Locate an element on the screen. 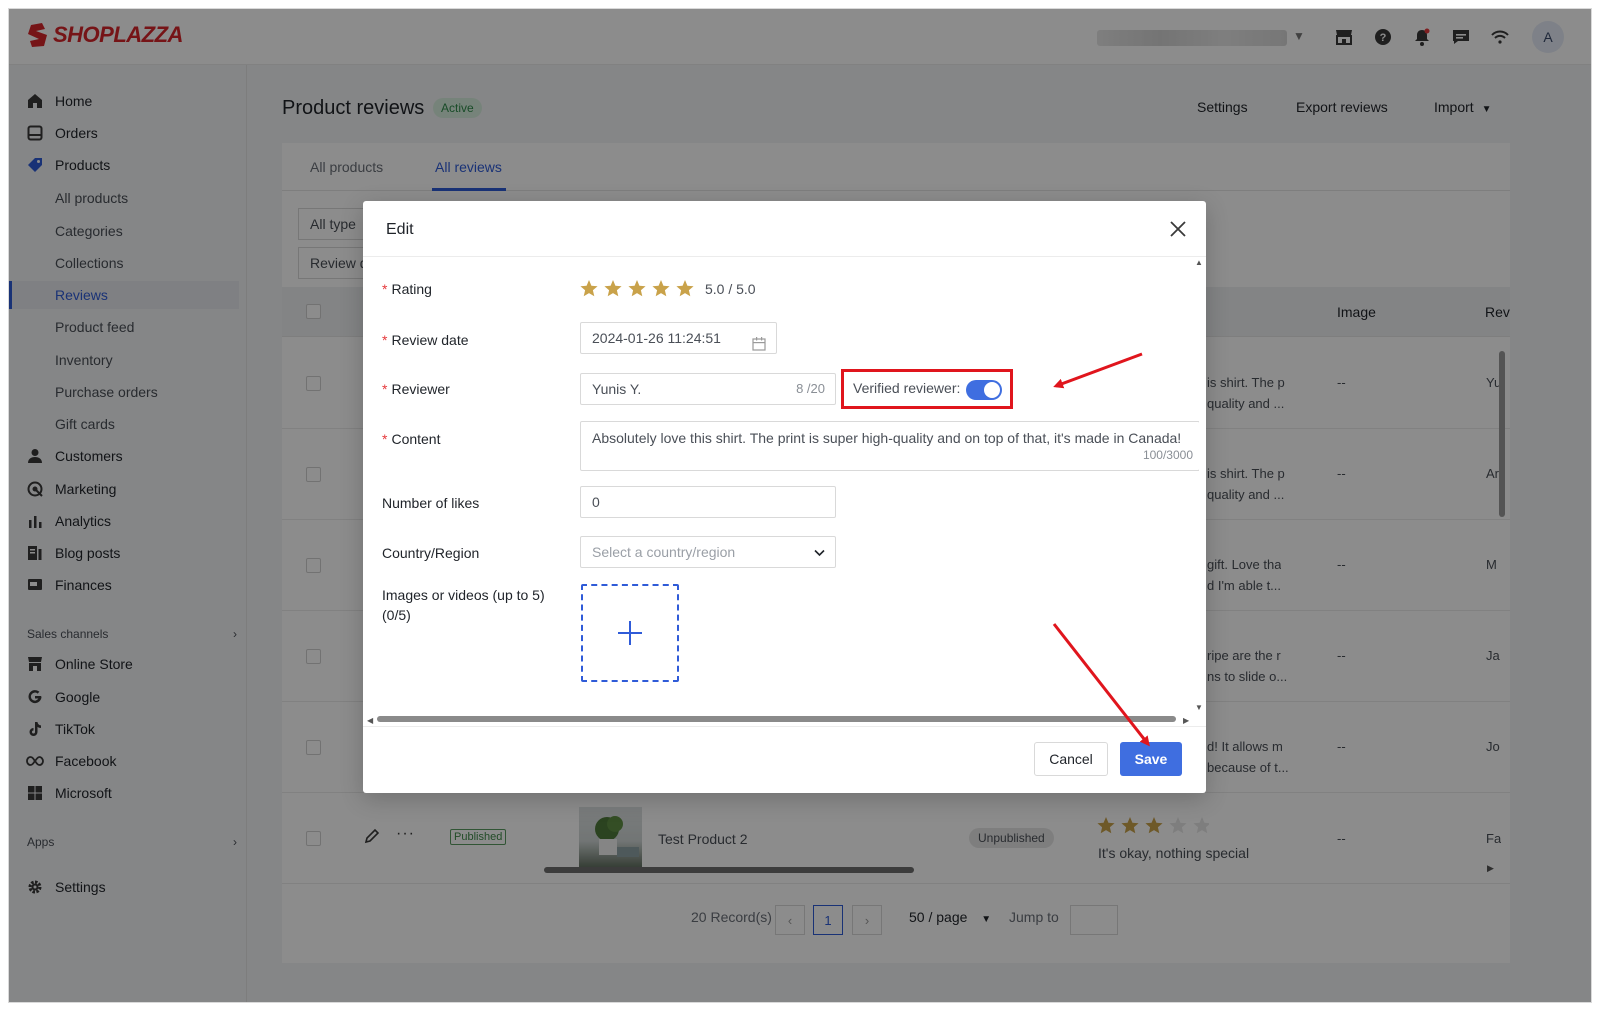 This screenshot has width=1600, height=1013. rating-value-text: 5.0 / 5.0 is located at coordinates (730, 289).